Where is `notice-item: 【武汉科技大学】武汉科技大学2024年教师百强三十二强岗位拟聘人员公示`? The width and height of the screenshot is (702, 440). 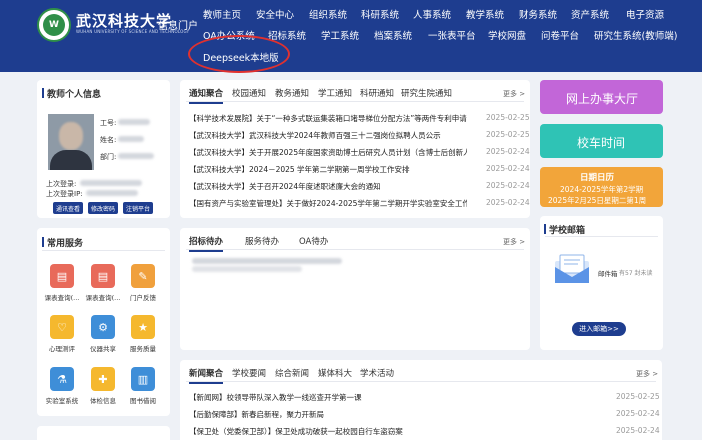 notice-item: 【武汉科技大学】武汉科技大学2024年教师百强三十二强岗位拟聘人员公示 is located at coordinates (328, 135).